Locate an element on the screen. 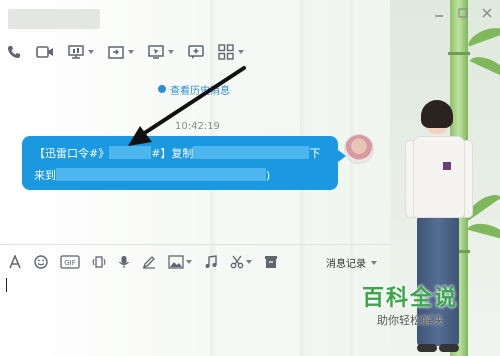 This screenshot has width=500, height=356. music-icon is located at coordinates (211, 262).